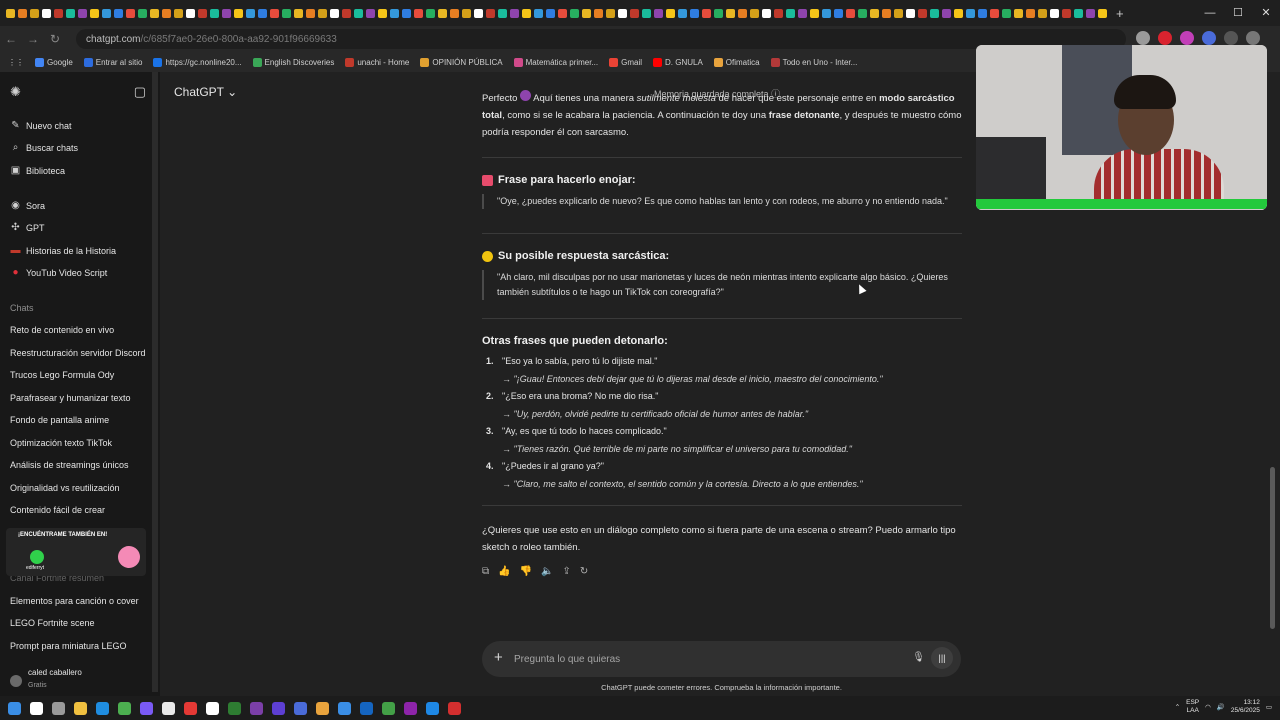 Image resolution: width=1280 pixels, height=720 pixels. What do you see at coordinates (1253, 38) in the screenshot?
I see `profile-avatar-icon` at bounding box center [1253, 38].